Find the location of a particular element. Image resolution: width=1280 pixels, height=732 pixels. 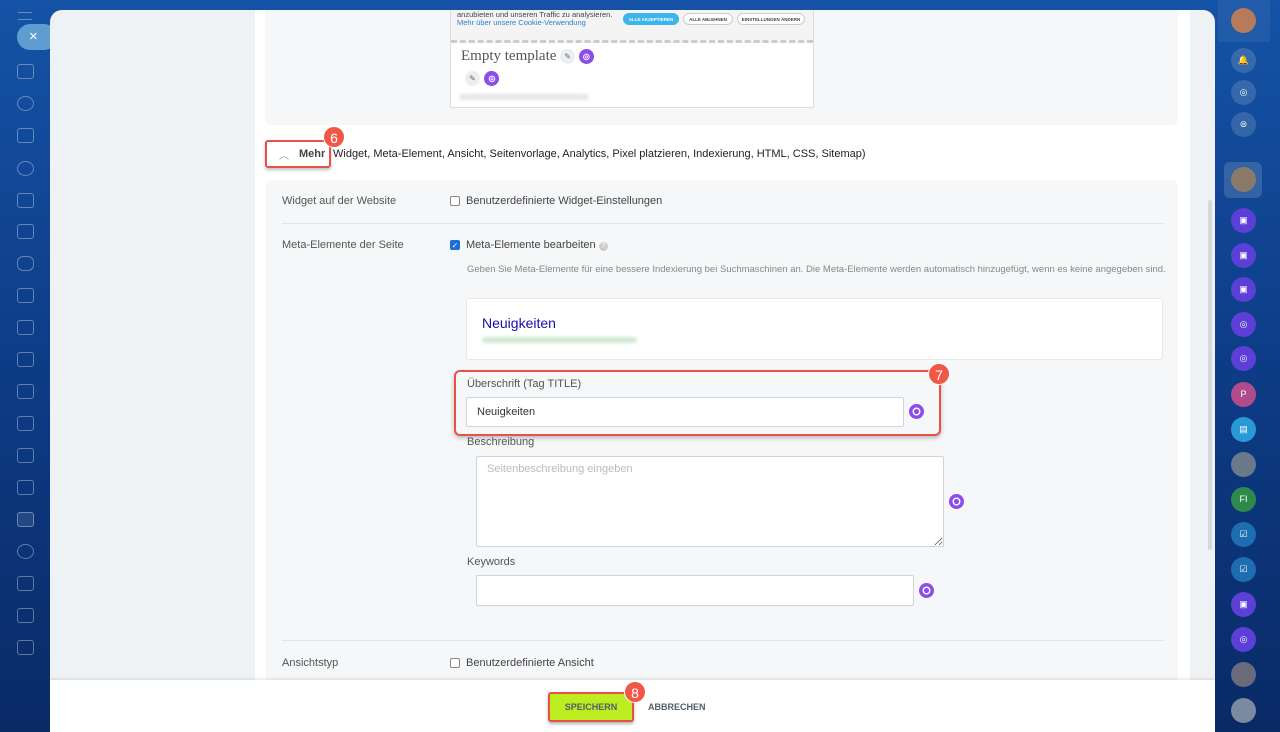

mail-icon is located at coordinates (25, 295).